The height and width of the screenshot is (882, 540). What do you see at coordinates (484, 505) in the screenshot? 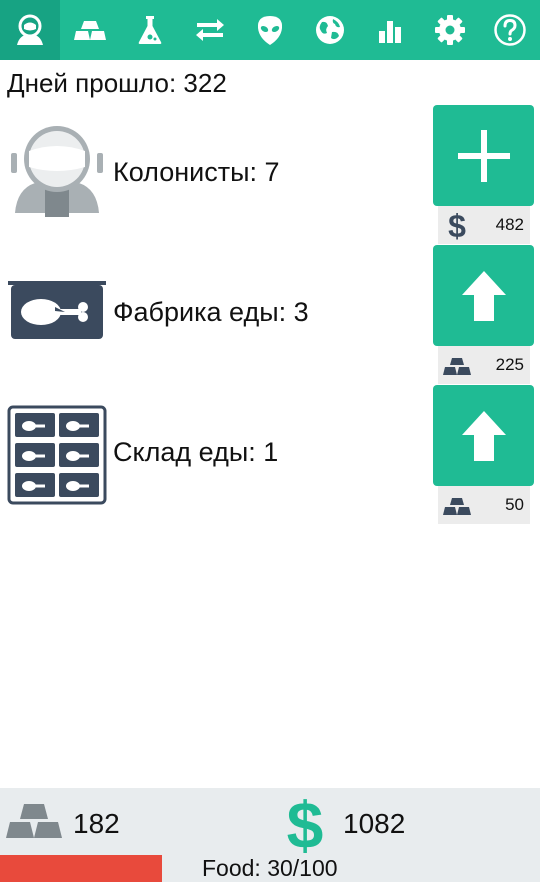
I see `food-storage-cost: 50` at bounding box center [484, 505].